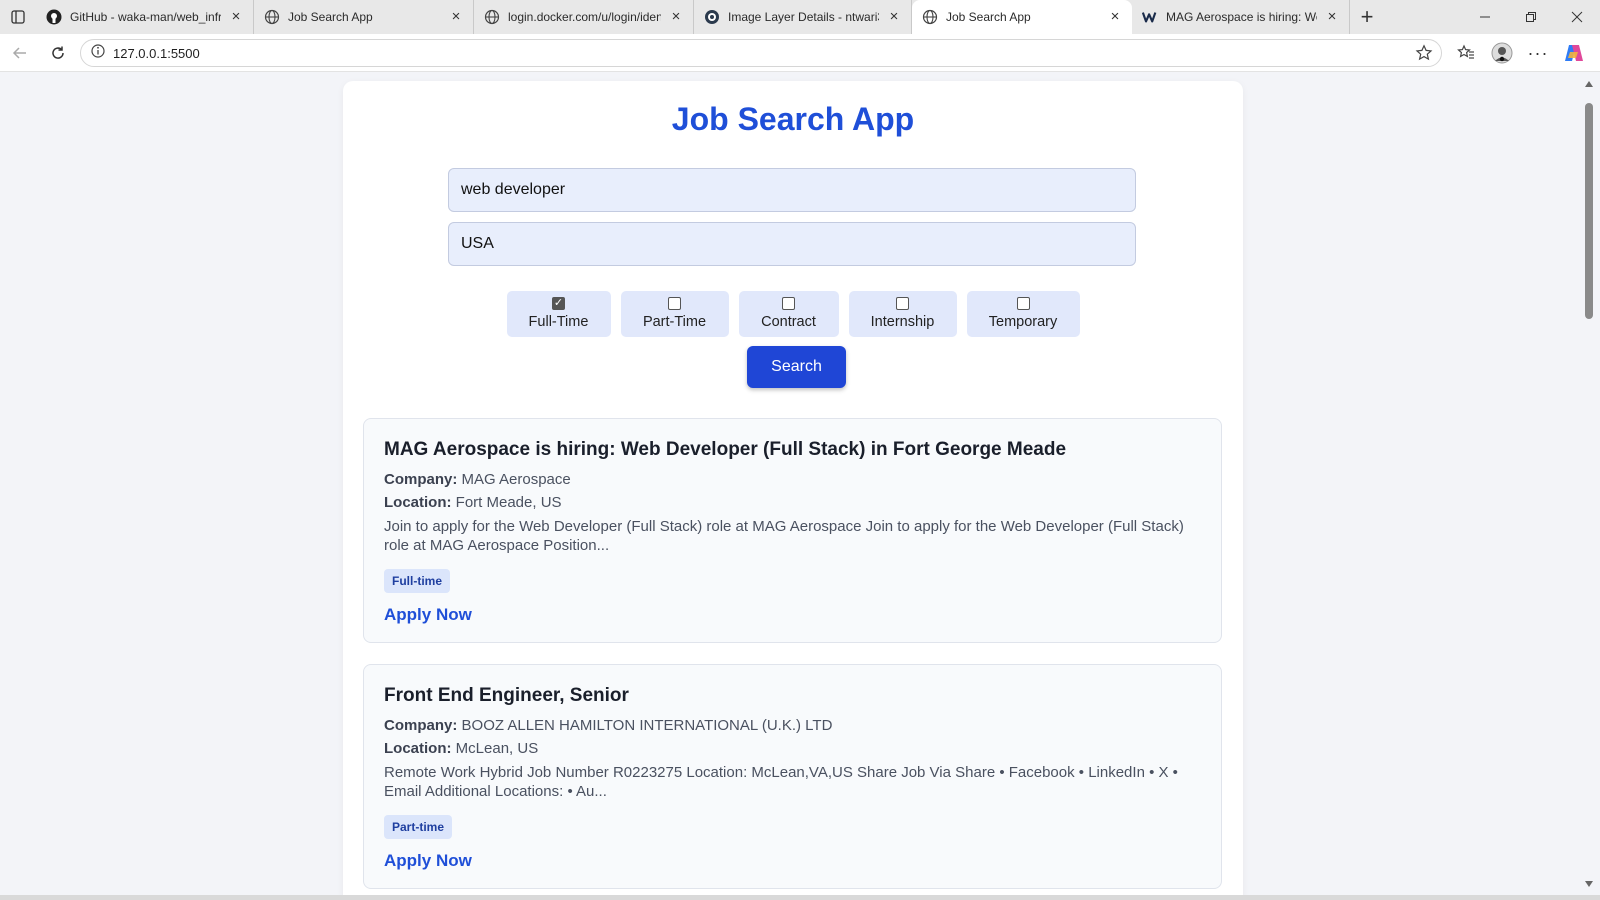  Describe the element at coordinates (800, 897) in the screenshot. I see `window-bottom-edge` at that location.